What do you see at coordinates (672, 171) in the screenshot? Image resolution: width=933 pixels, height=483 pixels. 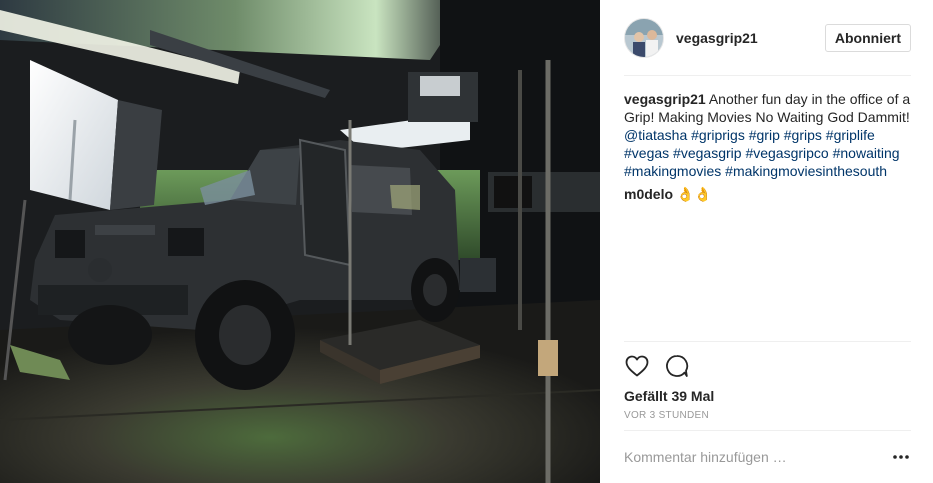 I see `hashtag-link: #makingmovies` at bounding box center [672, 171].